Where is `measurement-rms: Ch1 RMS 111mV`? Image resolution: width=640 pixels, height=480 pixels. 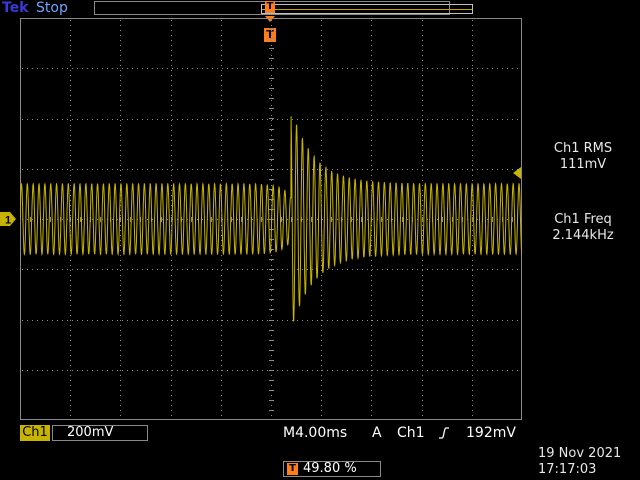
measurement-rms: Ch1 RMS 111mV is located at coordinates (583, 157).